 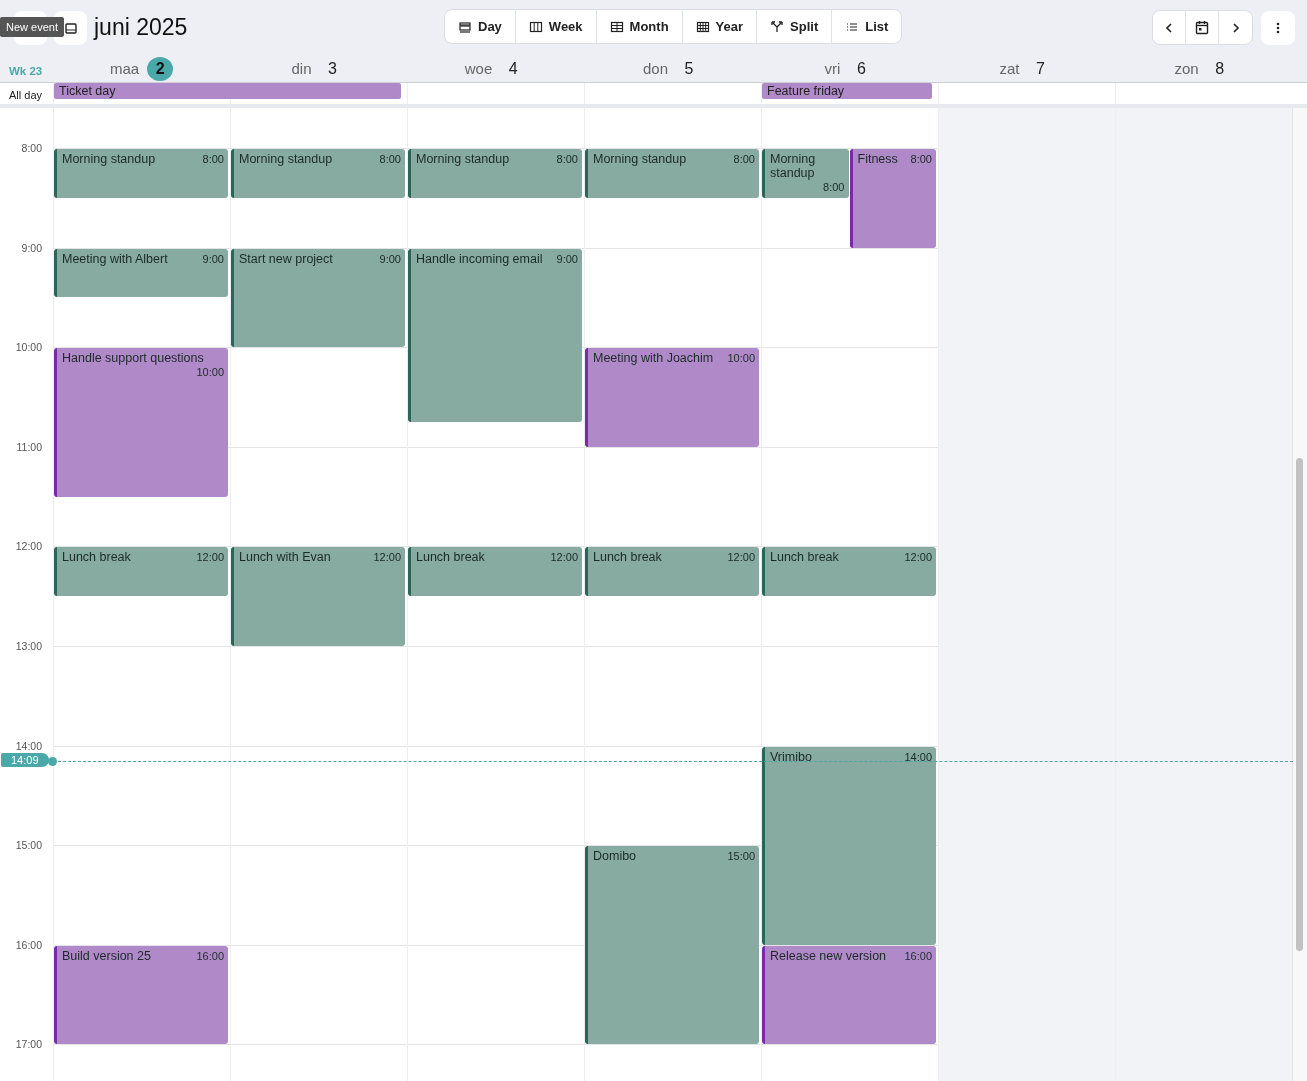 What do you see at coordinates (828, 955) in the screenshot?
I see `event-title: Release new version` at bounding box center [828, 955].